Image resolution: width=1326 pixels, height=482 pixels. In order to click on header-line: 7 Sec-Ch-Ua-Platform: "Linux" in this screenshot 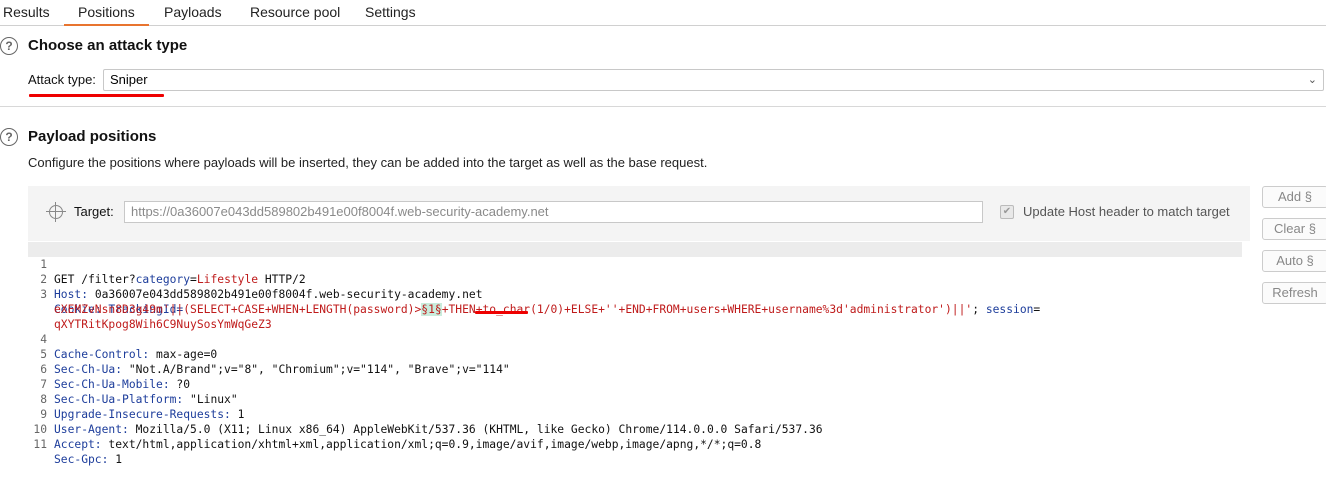, I will do `click(132, 384)`.